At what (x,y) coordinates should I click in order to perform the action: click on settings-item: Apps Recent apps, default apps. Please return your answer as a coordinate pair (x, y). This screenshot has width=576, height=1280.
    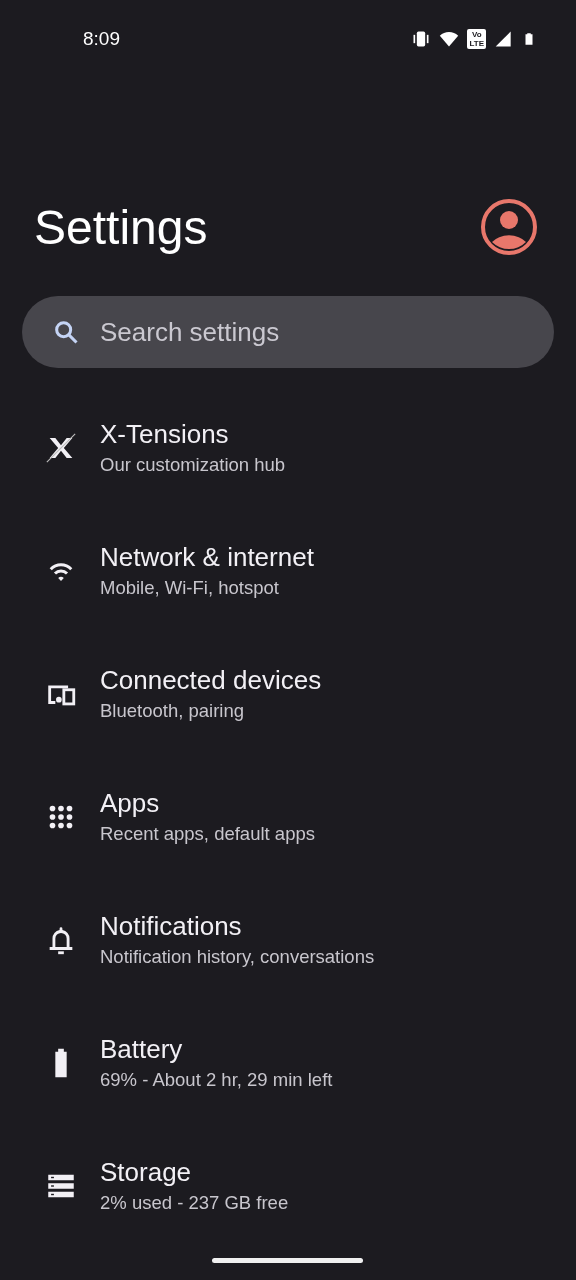
    Looking at the image, I should click on (288, 834).